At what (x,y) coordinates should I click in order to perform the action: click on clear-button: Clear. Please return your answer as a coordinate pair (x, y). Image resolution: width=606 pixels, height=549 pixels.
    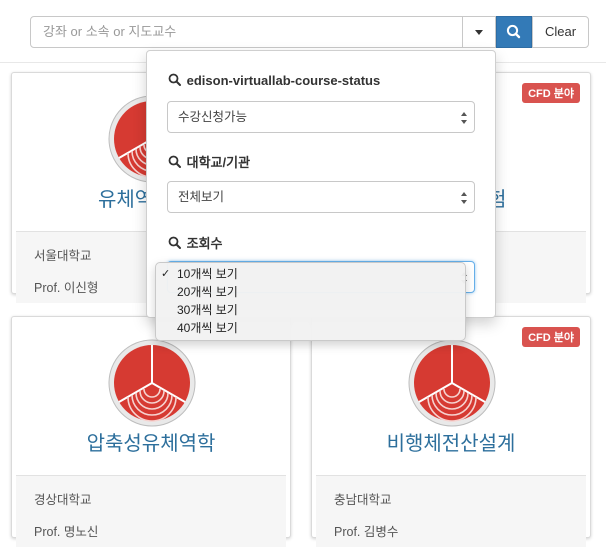
    Looking at the image, I should click on (560, 32).